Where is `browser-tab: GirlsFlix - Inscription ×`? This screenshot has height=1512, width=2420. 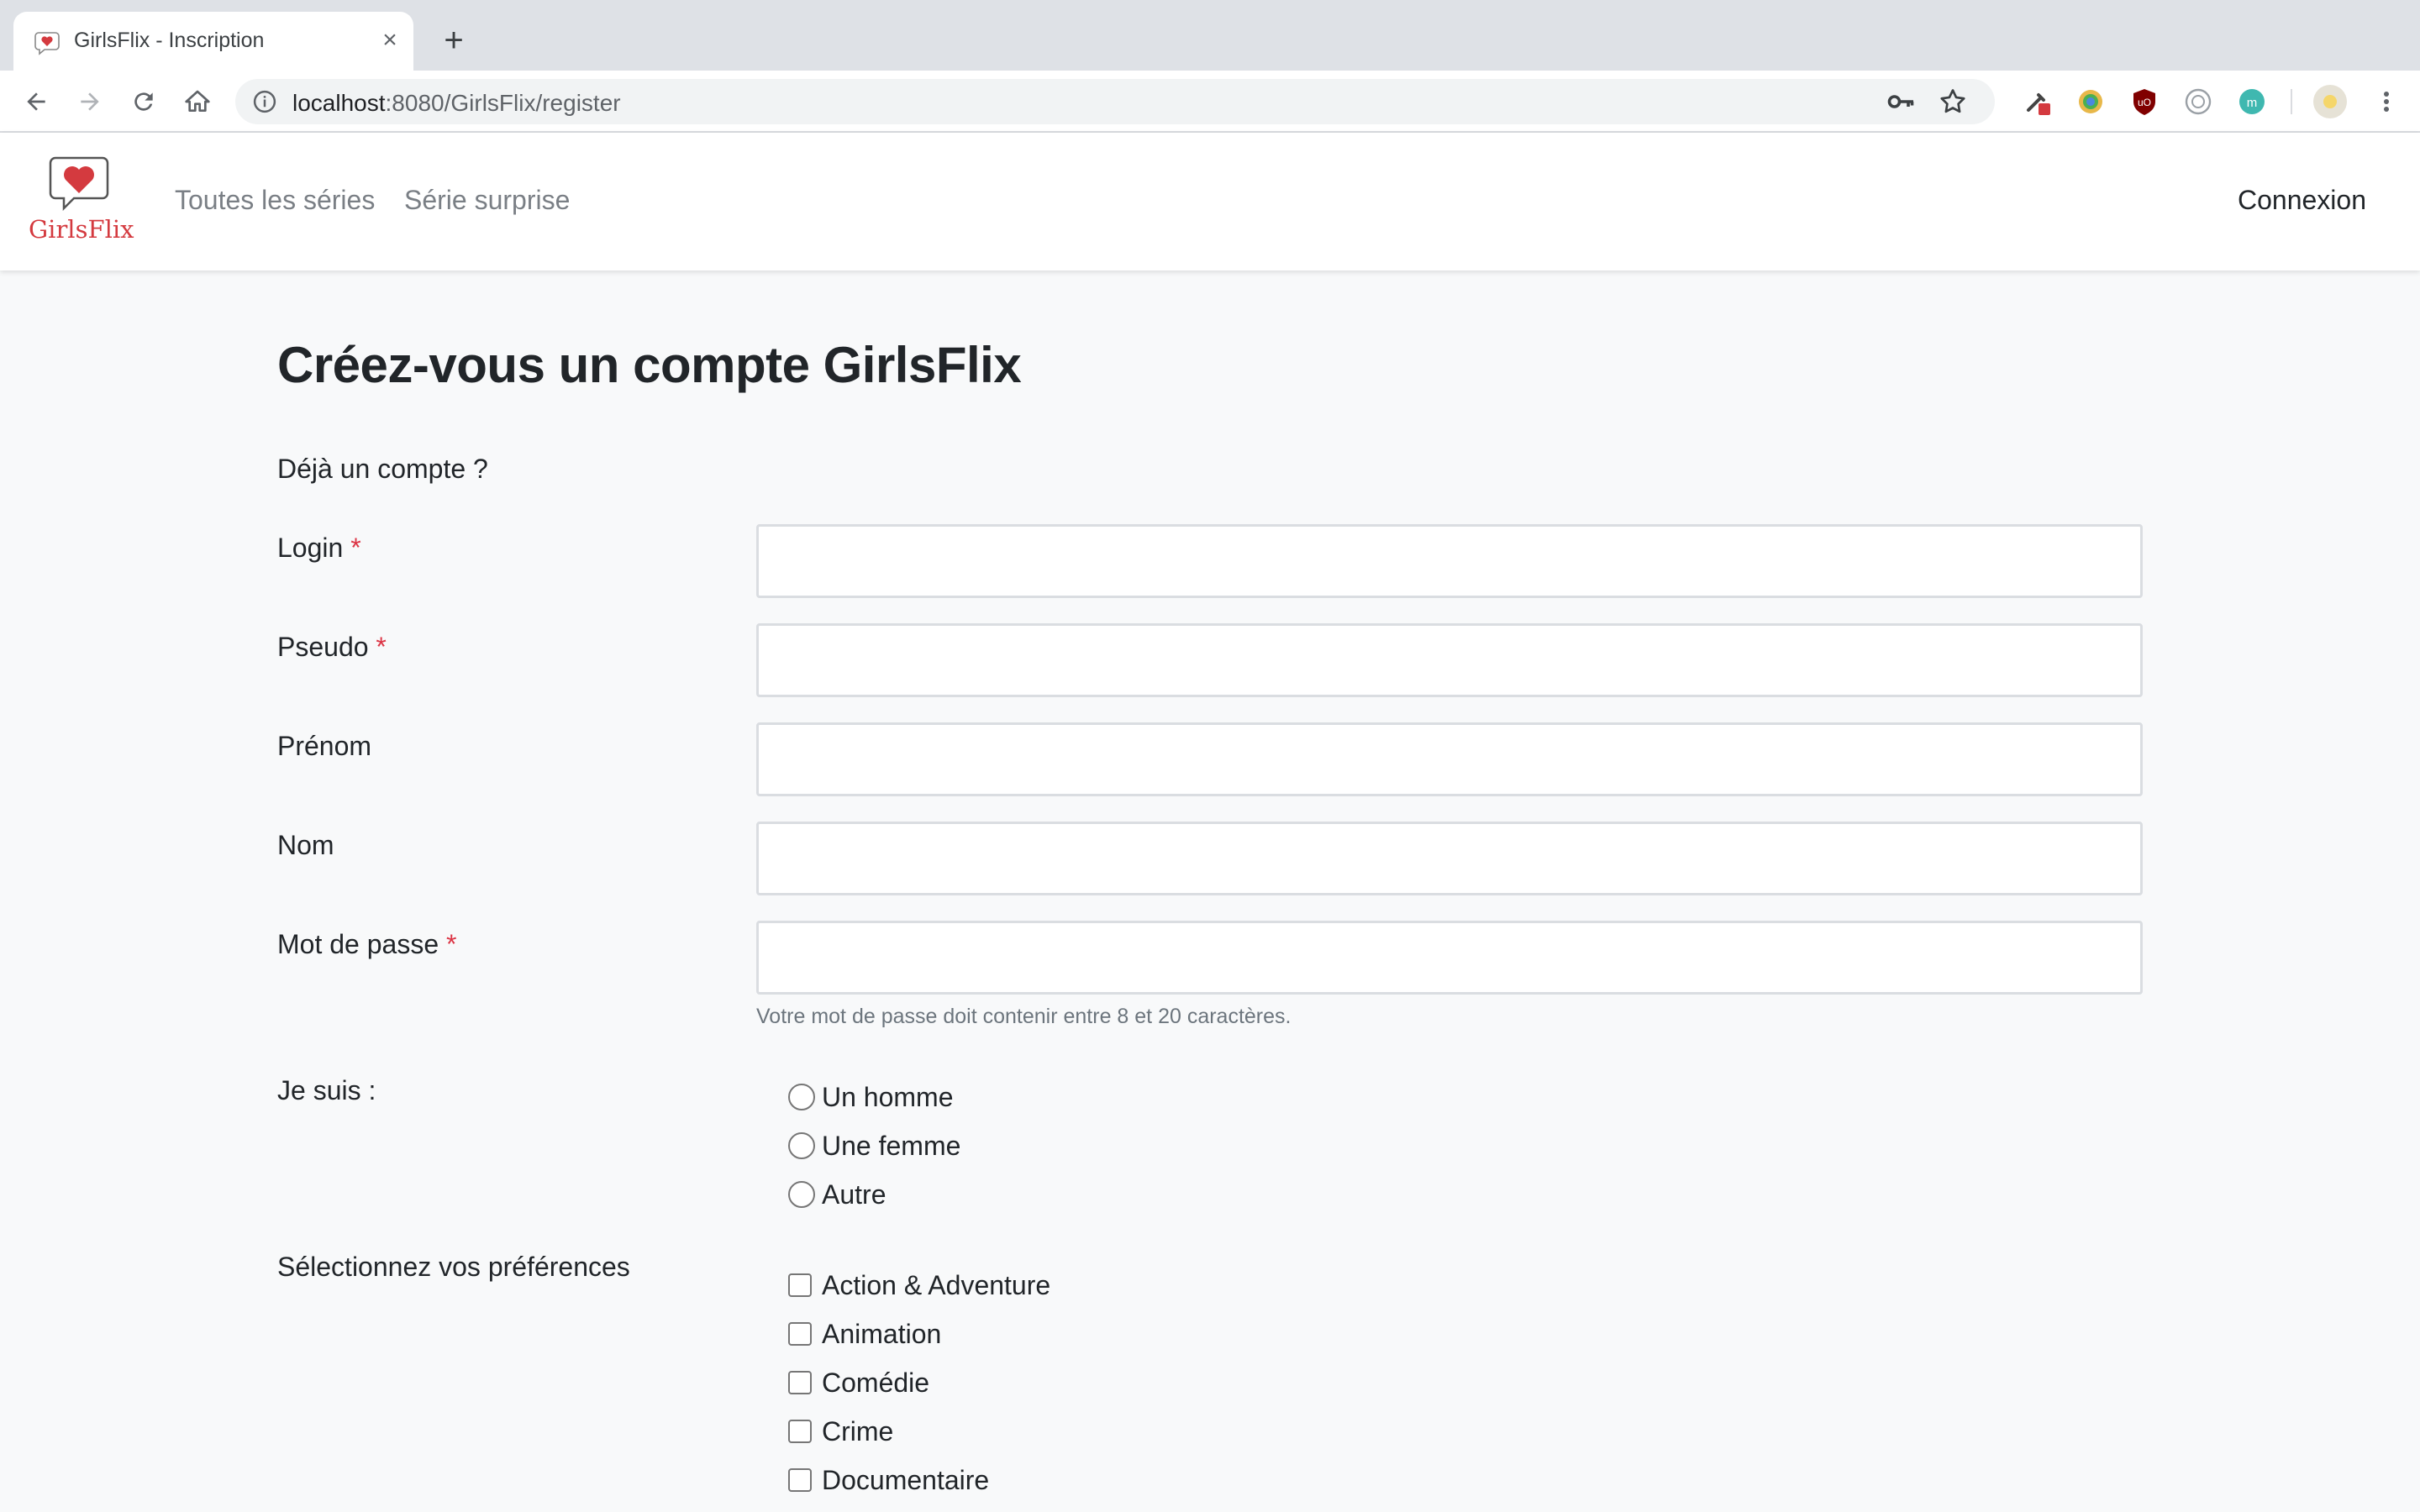
browser-tab: GirlsFlix - Inscription × is located at coordinates (213, 41).